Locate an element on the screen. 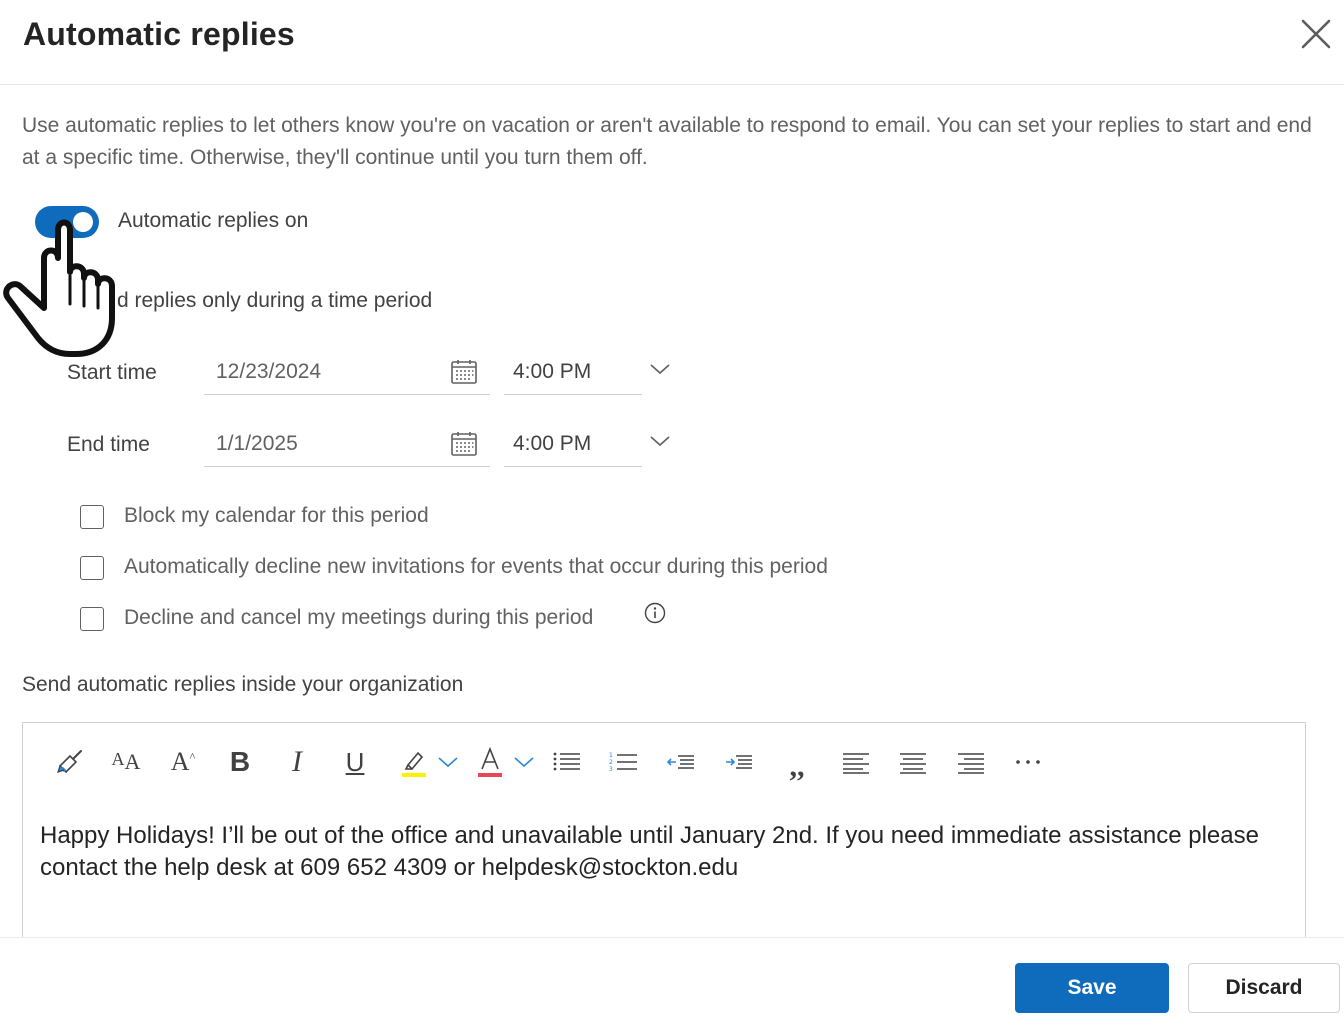  format-painter-icon is located at coordinates (69, 762).